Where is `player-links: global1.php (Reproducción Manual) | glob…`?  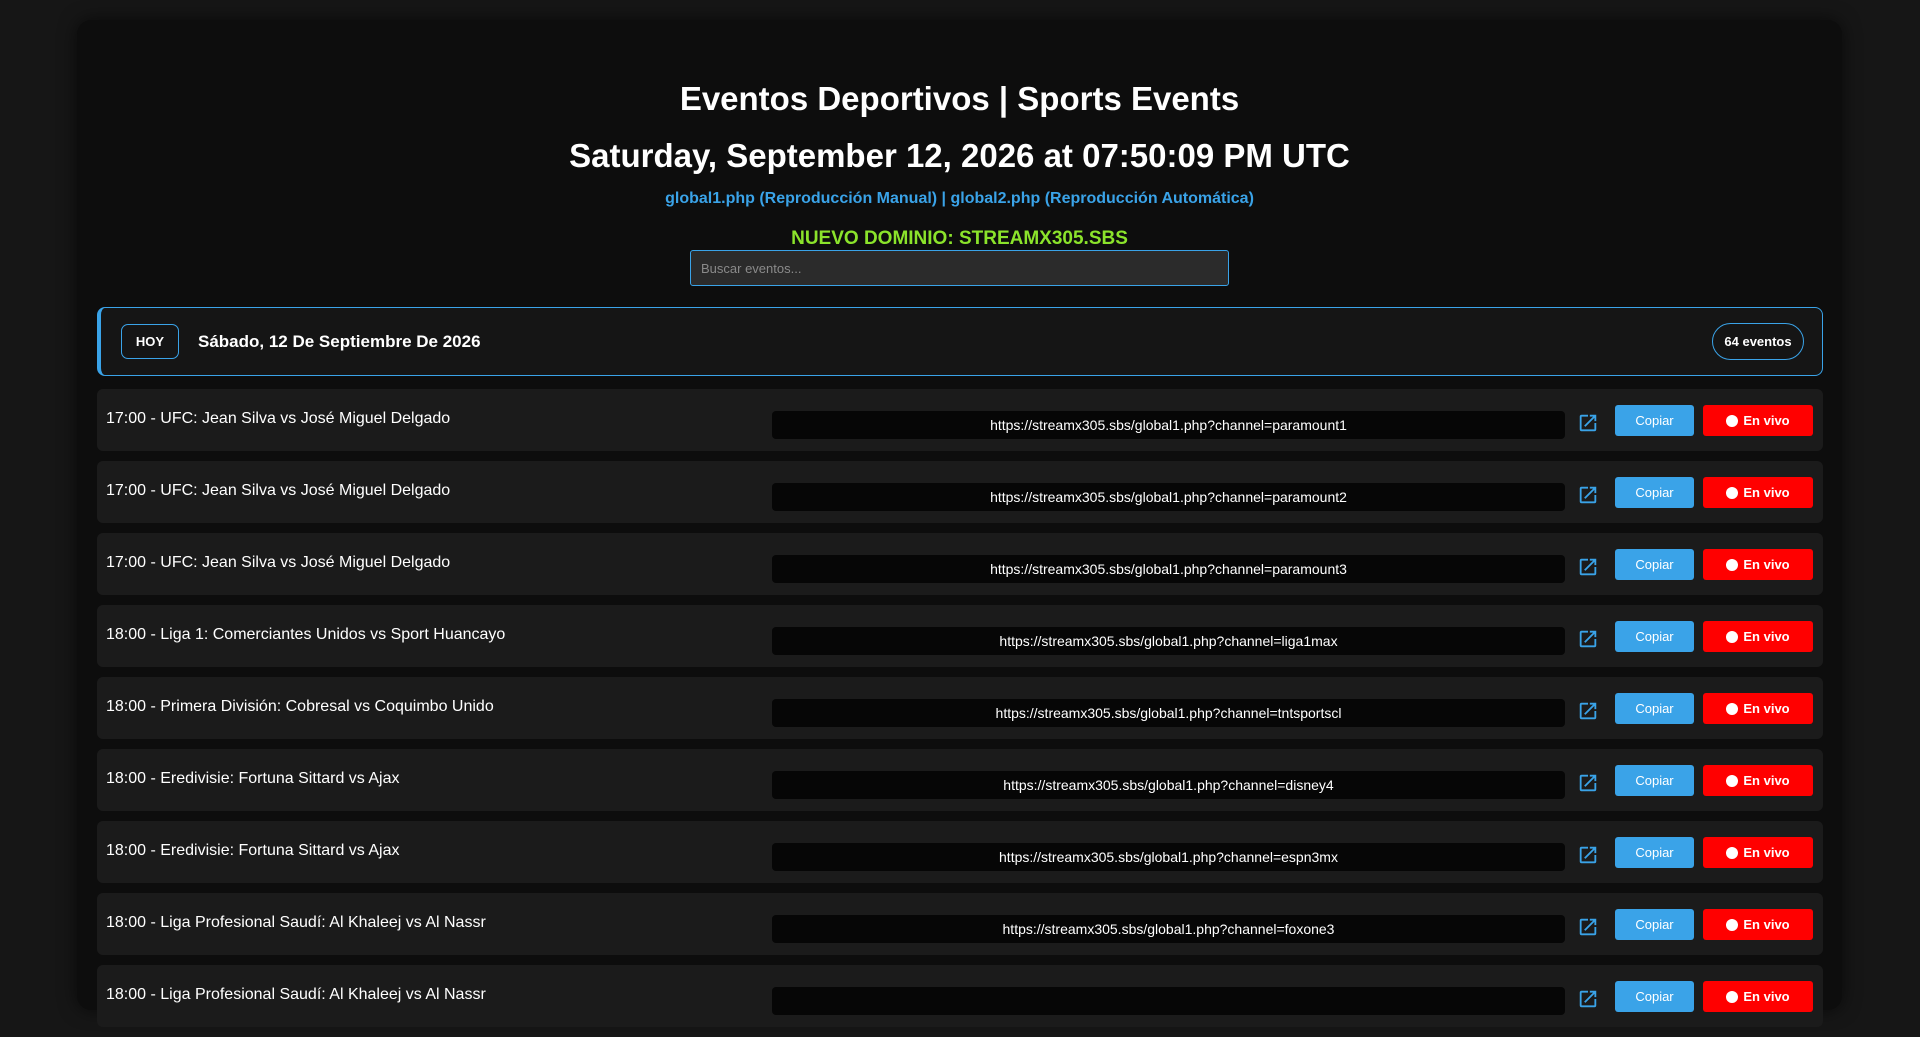 player-links: global1.php (Reproducción Manual) | glob… is located at coordinates (959, 199).